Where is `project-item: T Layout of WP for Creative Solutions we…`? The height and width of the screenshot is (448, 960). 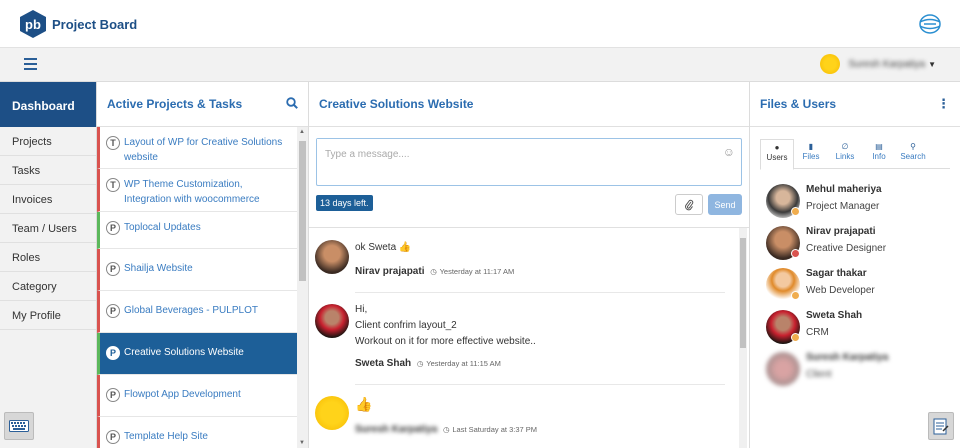
project-item: T Layout of WP for Creative Solutions we… is located at coordinates (197, 148).